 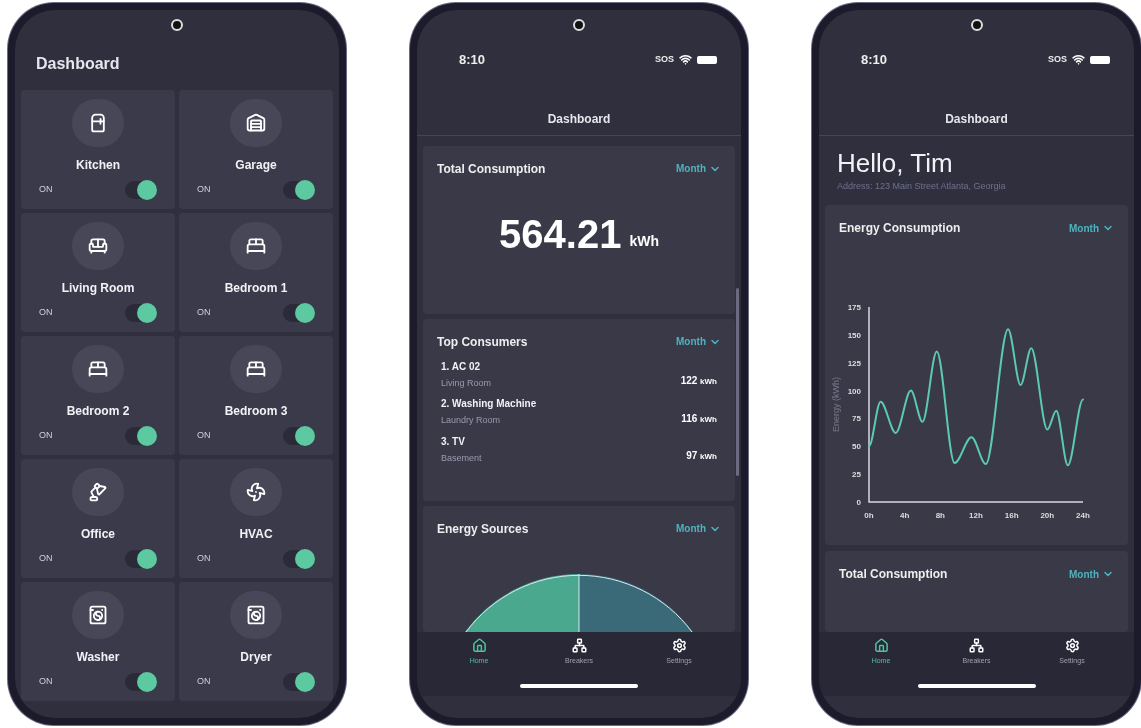 What do you see at coordinates (98, 641) in the screenshot?
I see `room-card: Washer ON` at bounding box center [98, 641].